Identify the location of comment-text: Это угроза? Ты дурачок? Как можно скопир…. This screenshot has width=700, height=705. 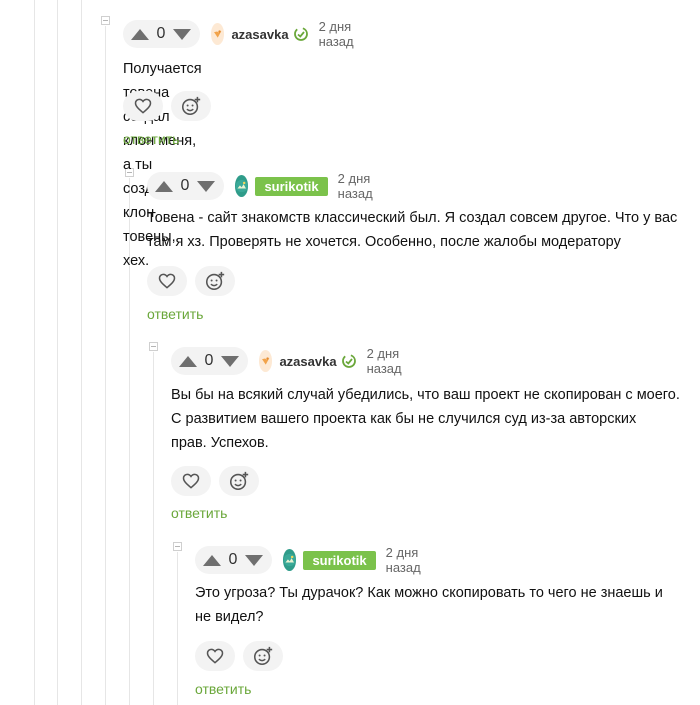
(429, 605).